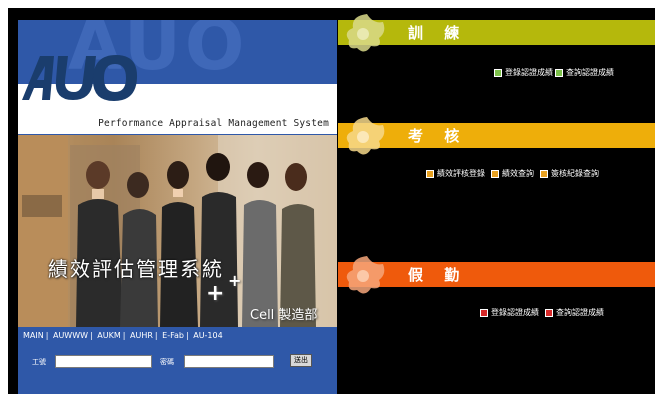 The height and width of the screenshot is (402, 663). Describe the element at coordinates (438, 33) in the screenshot. I see `section-title: 訓 練` at that location.